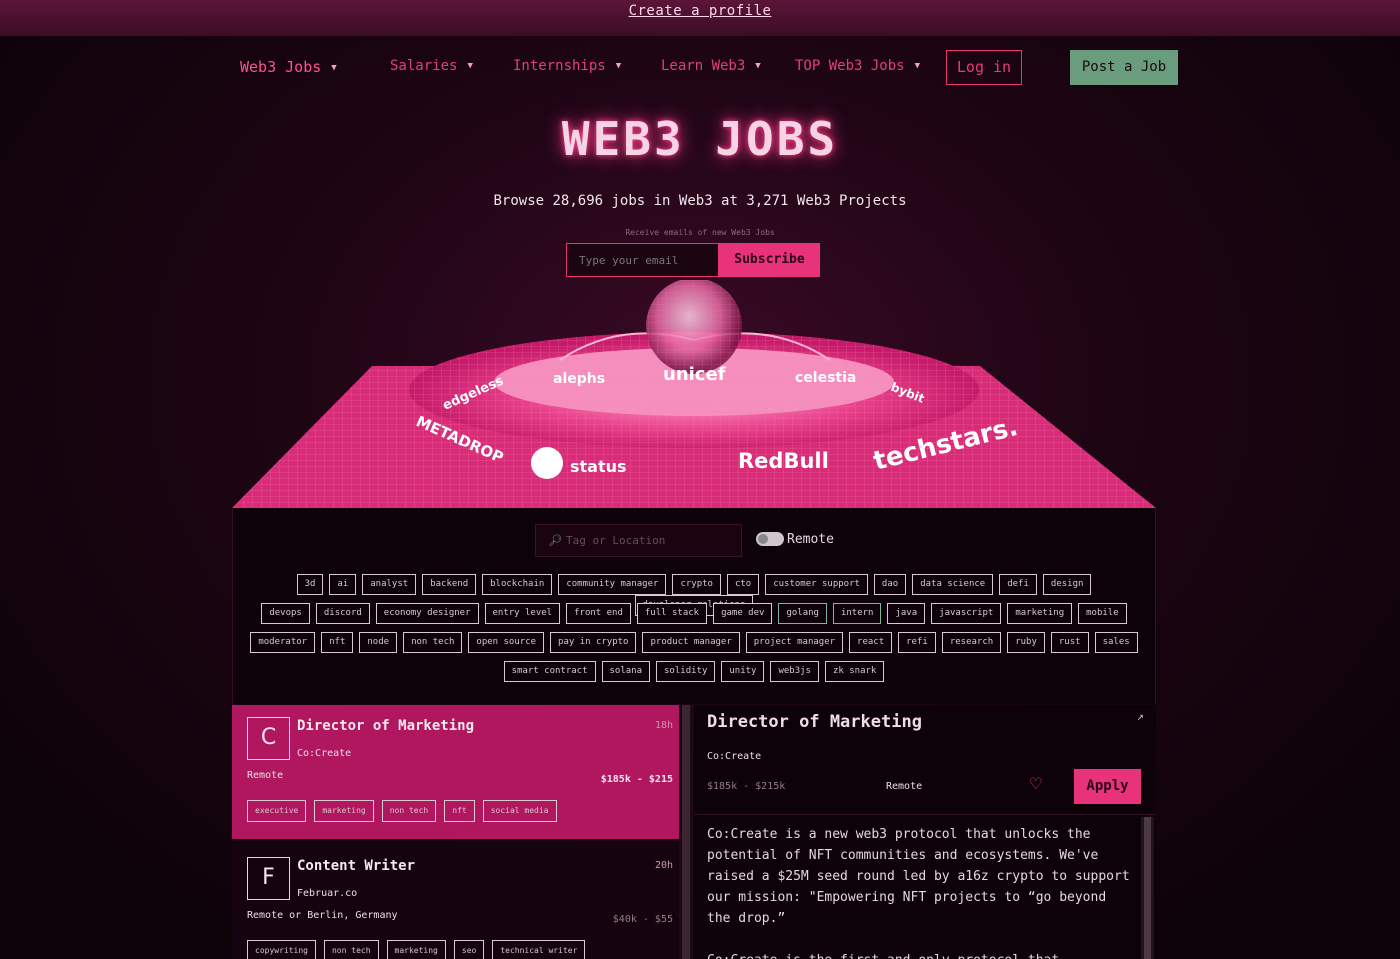  I want to click on tag-filter: rust, so click(1069, 642).